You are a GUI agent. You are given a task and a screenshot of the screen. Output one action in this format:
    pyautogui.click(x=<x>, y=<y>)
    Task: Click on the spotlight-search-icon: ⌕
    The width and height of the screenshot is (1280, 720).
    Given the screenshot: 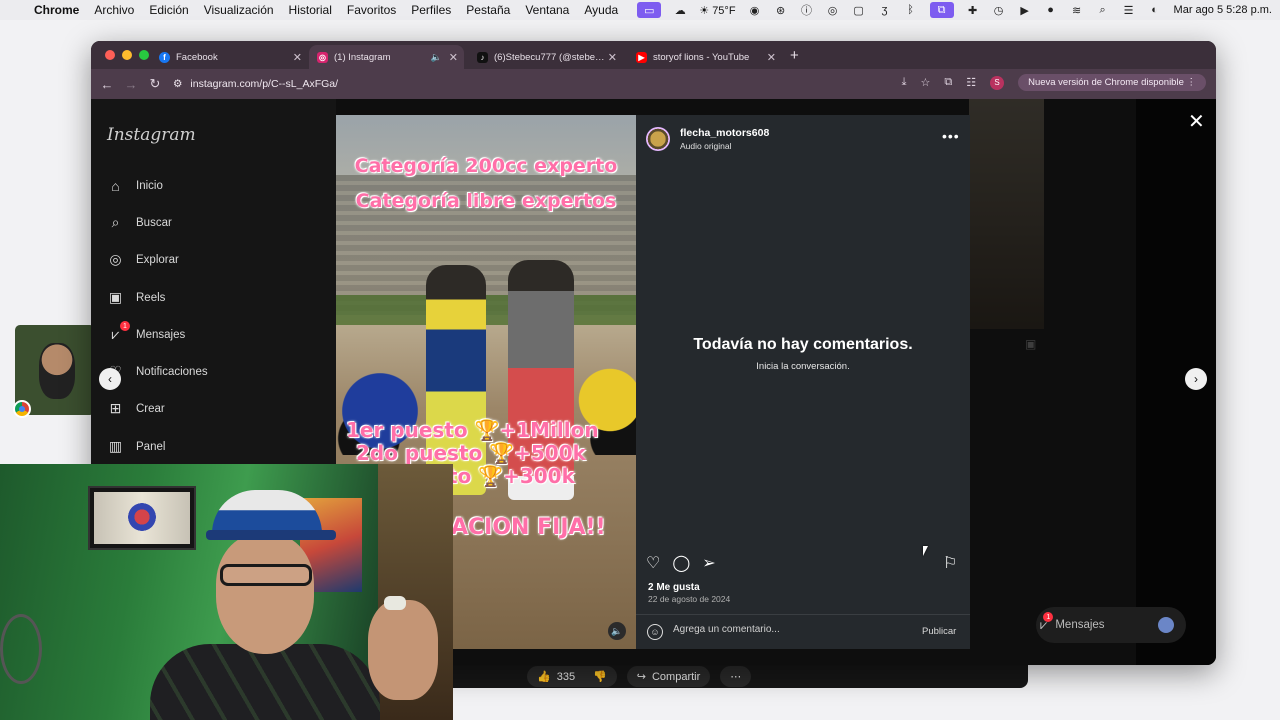 What is the action you would take?
    pyautogui.click(x=1103, y=10)
    